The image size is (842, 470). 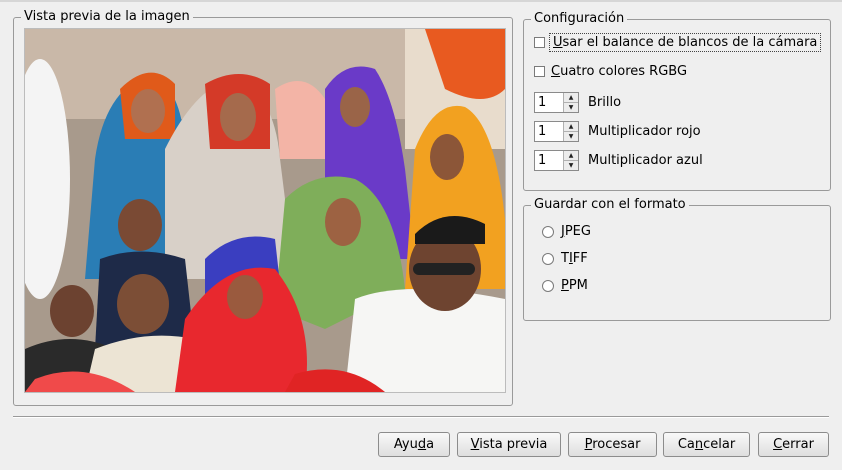 I want to click on red-multiplier-spinbox: 1 ▲ ▼, so click(x=556, y=131).